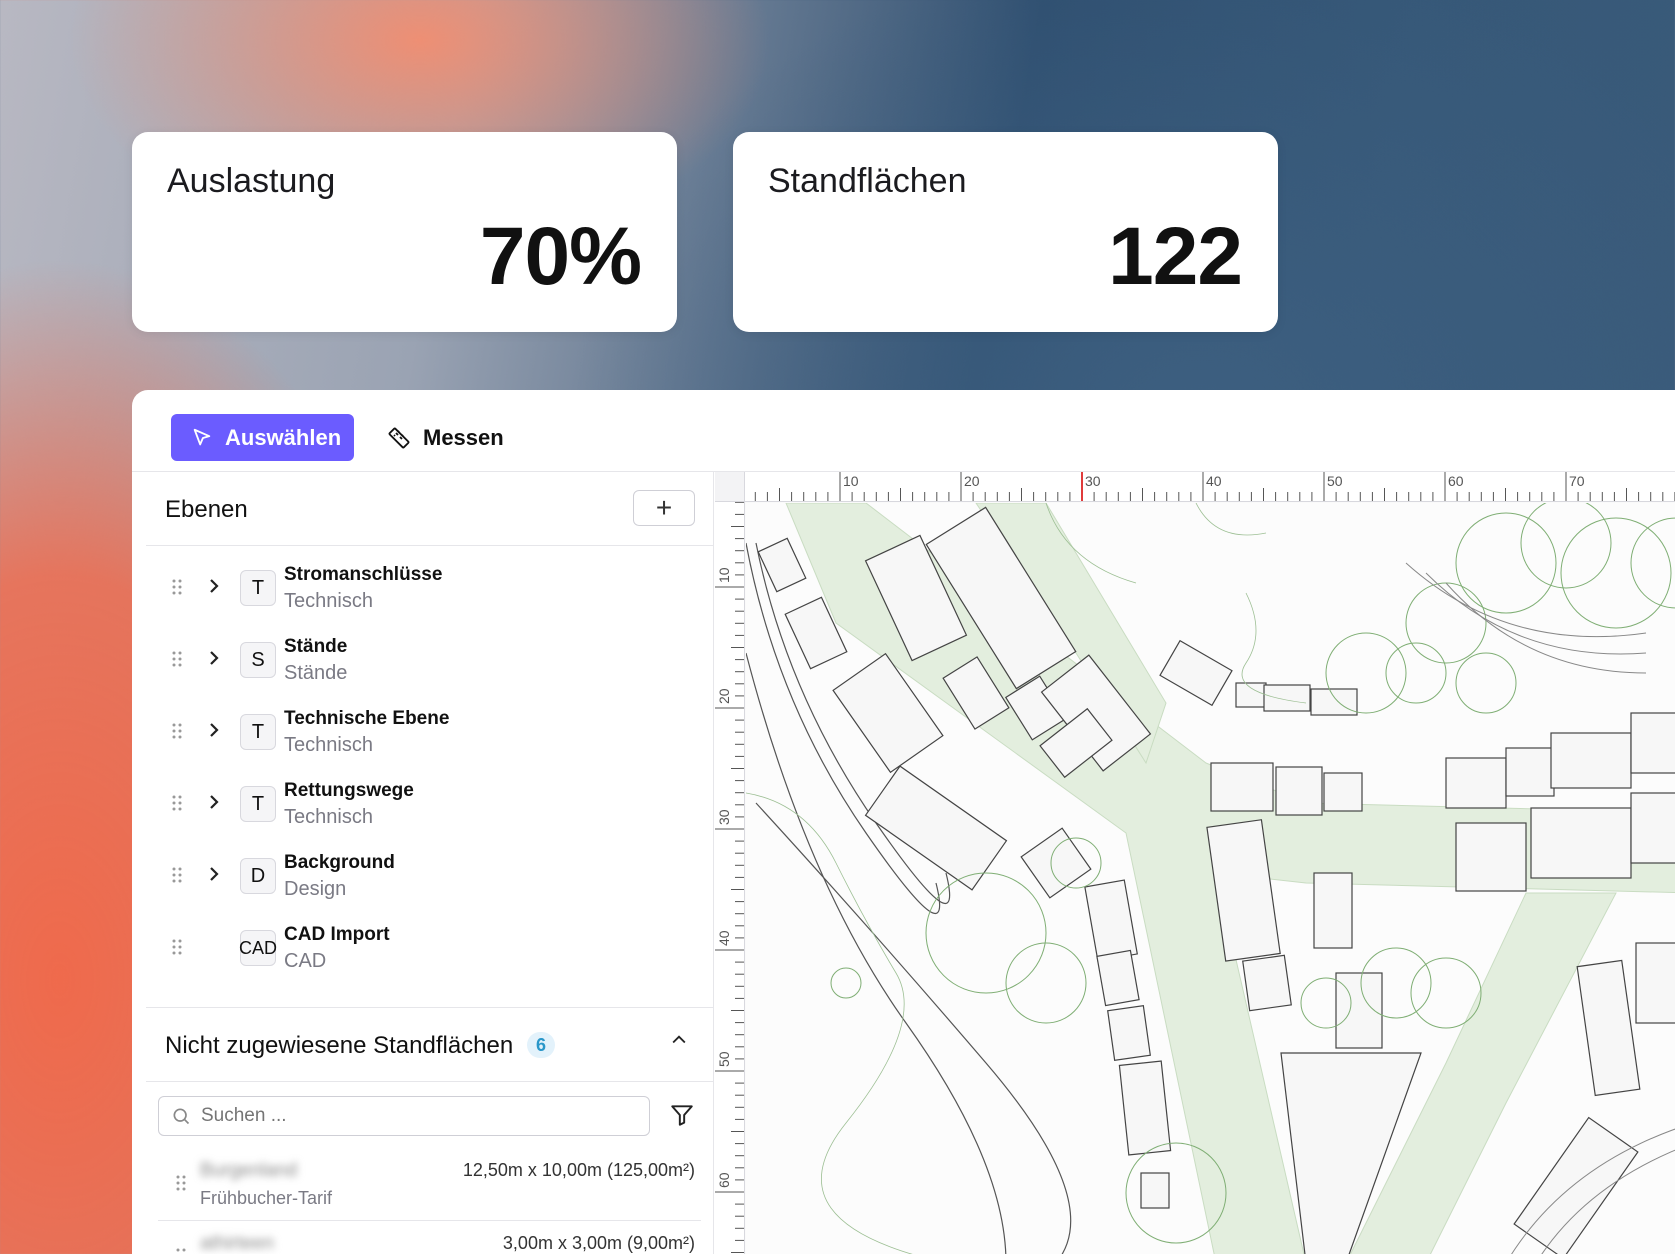  Describe the element at coordinates (429, 592) in the screenshot. I see `layer-item: T Stromanschlüsse Technisch` at that location.